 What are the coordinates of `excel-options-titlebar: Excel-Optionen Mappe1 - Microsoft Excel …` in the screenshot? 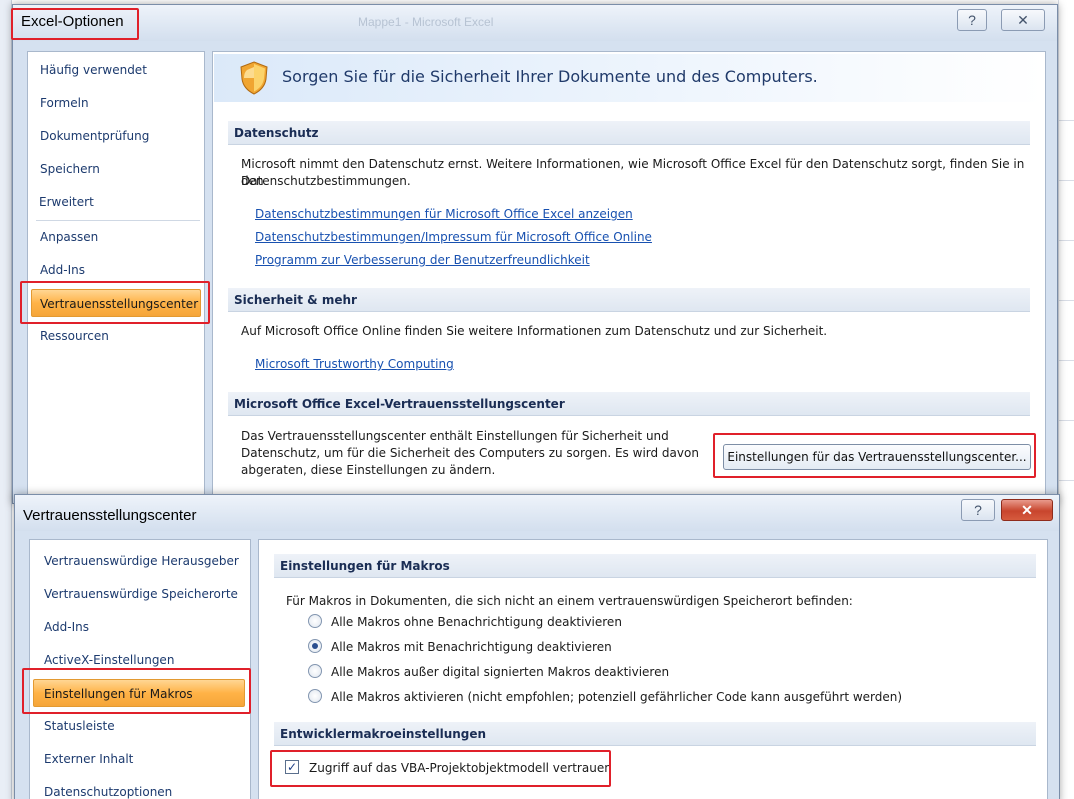 It's located at (535, 23).